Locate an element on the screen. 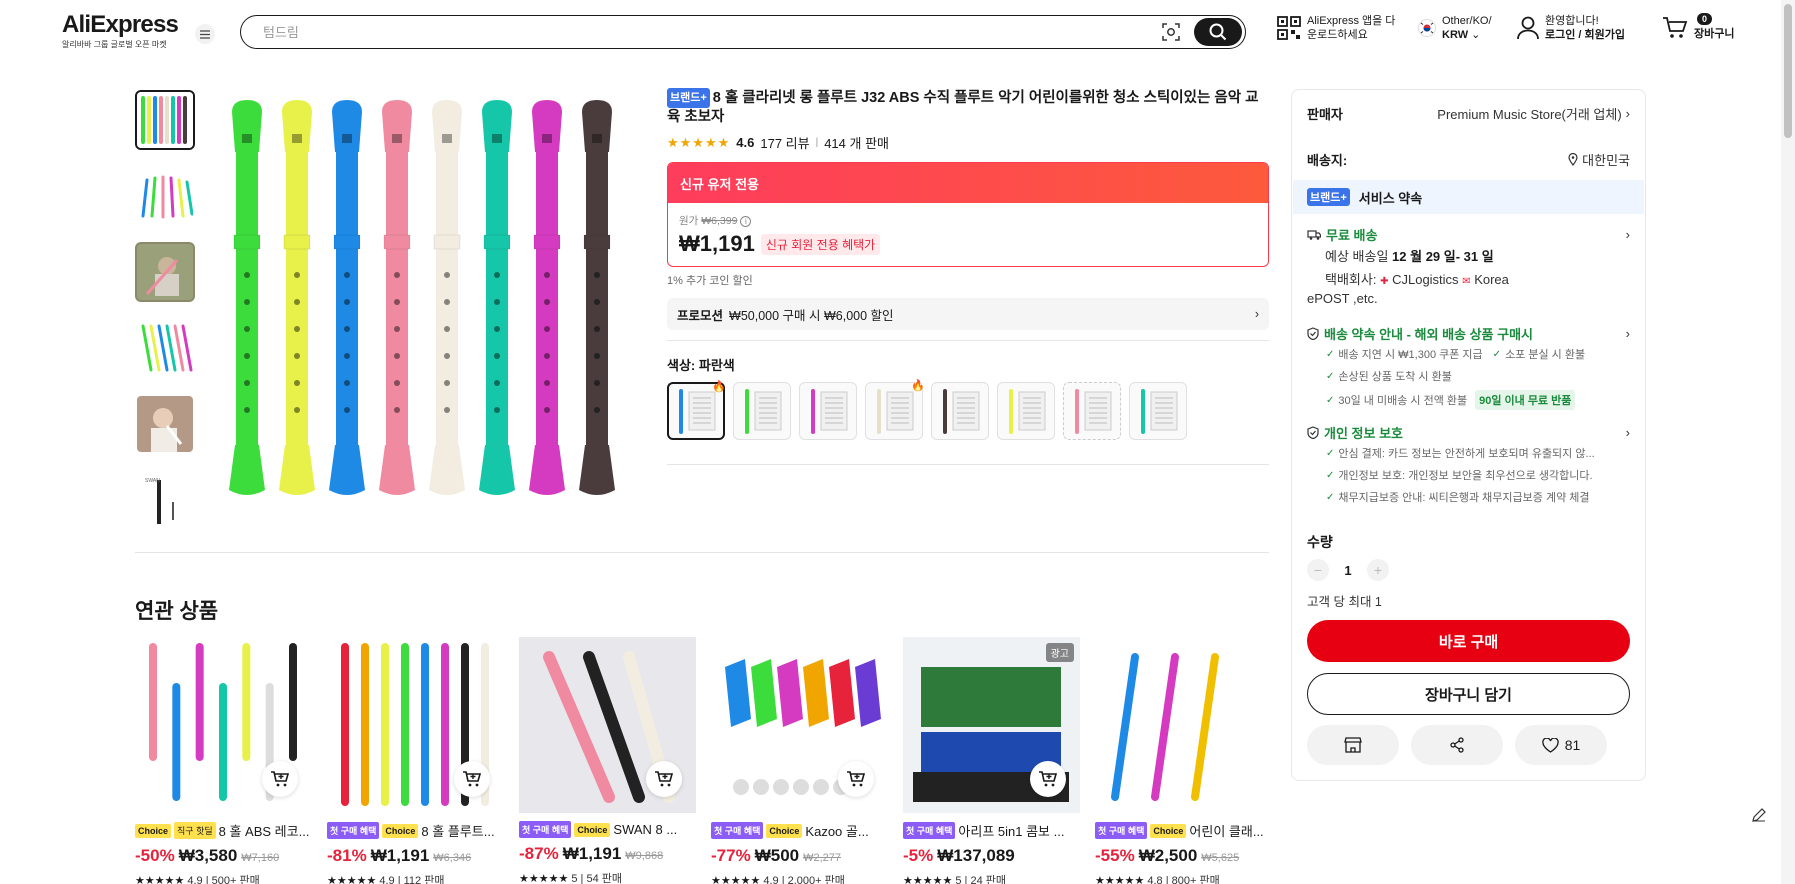 This screenshot has height=884, width=1795. quantity-value: 1 is located at coordinates (1348, 570).